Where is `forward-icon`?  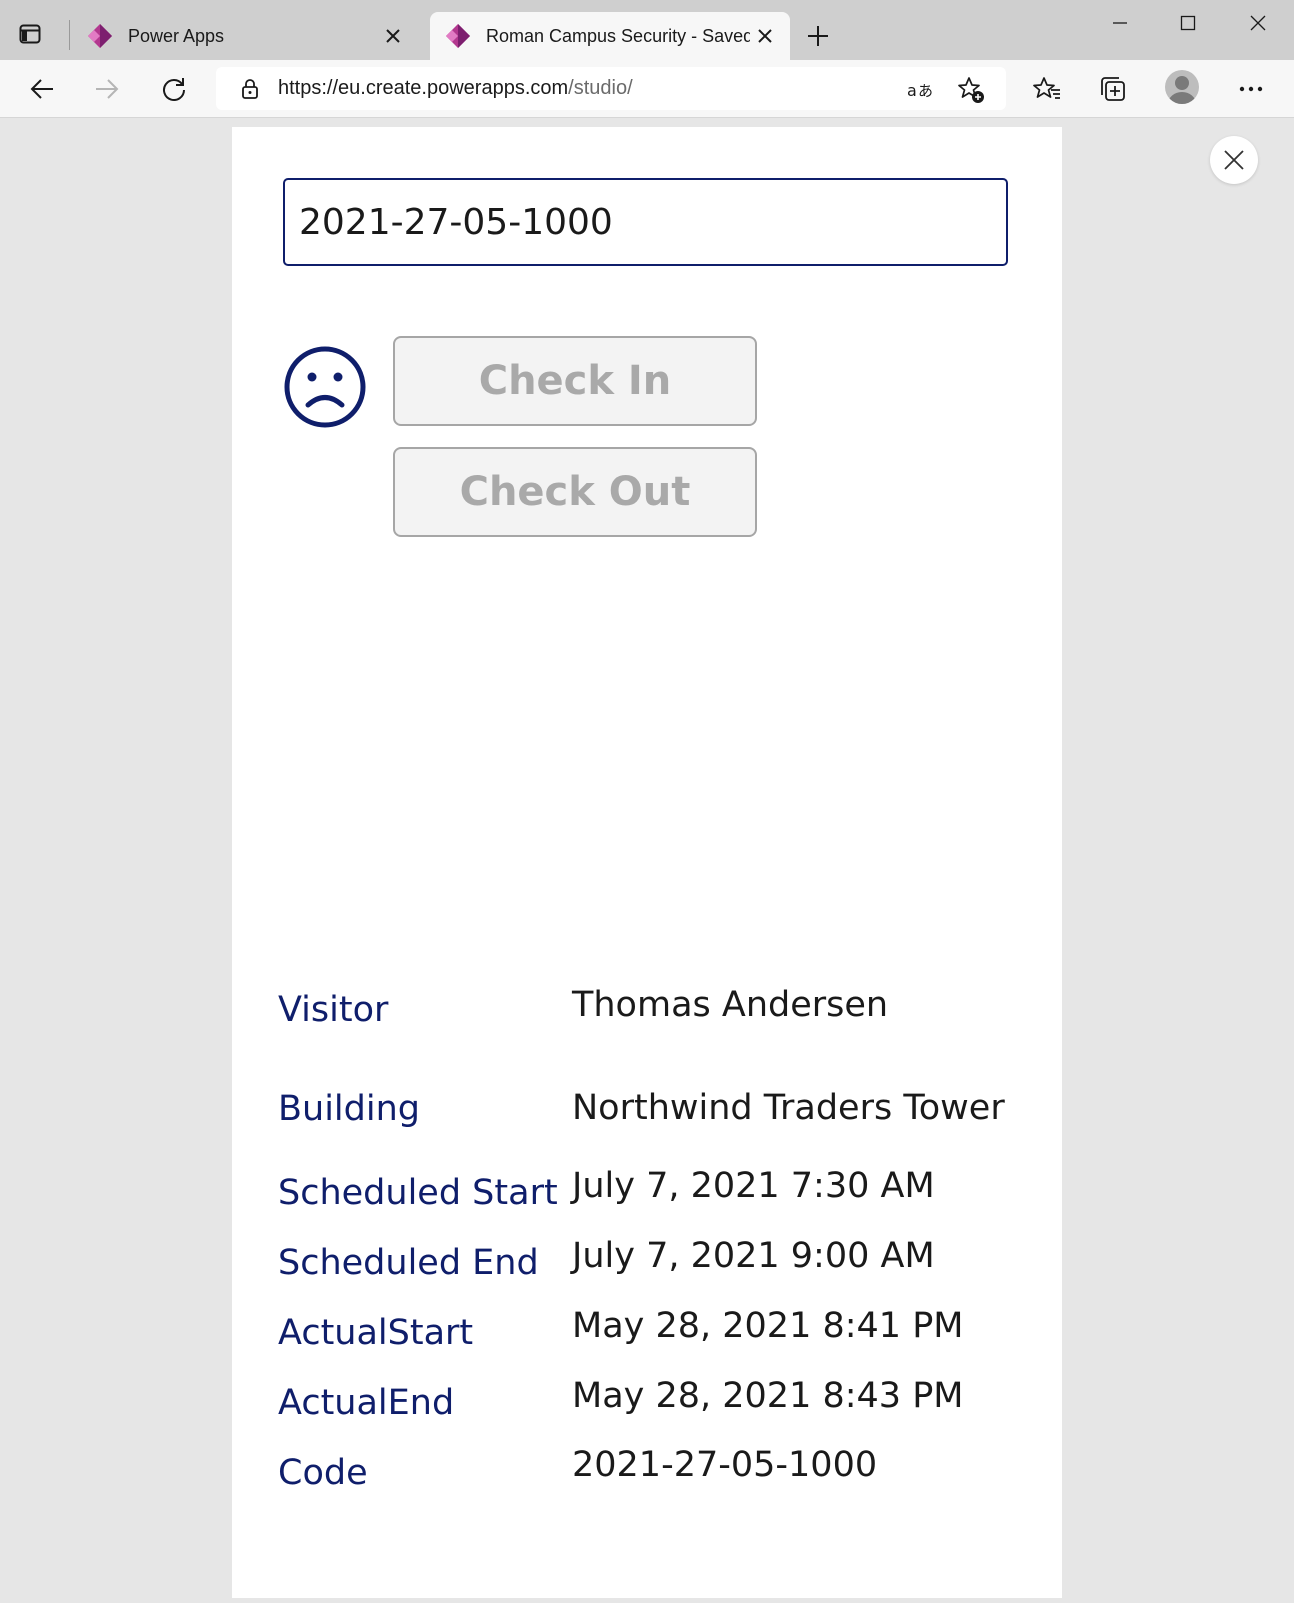
forward-icon is located at coordinates (107, 89).